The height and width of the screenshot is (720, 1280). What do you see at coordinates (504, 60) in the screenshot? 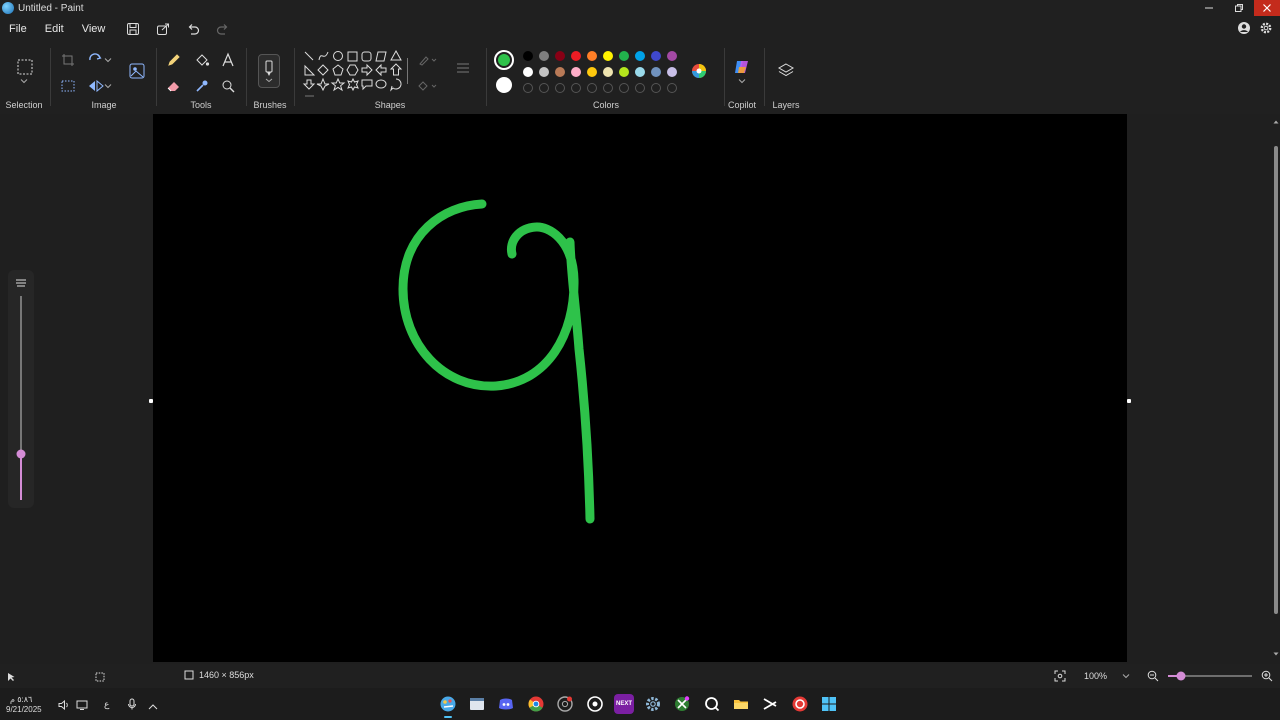
I see `primary-color-swatch` at bounding box center [504, 60].